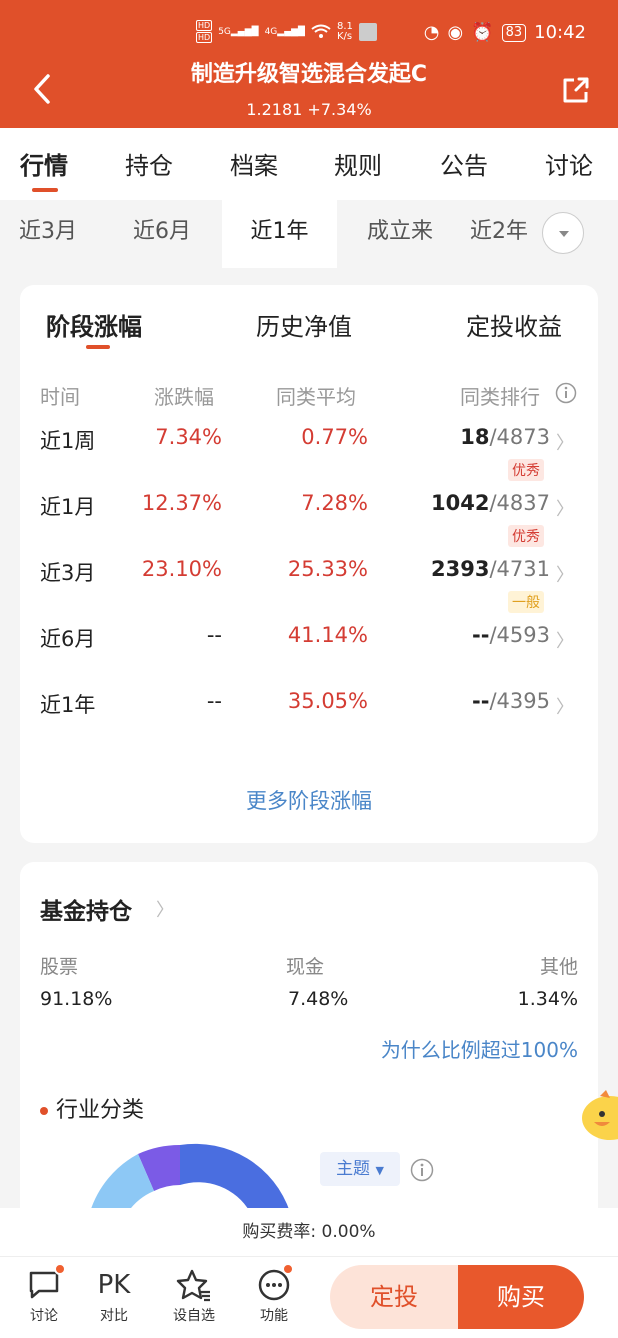 This screenshot has height=1338, width=618. Describe the element at coordinates (379, 1170) in the screenshot. I see `caret-down-icon: ▼` at that location.